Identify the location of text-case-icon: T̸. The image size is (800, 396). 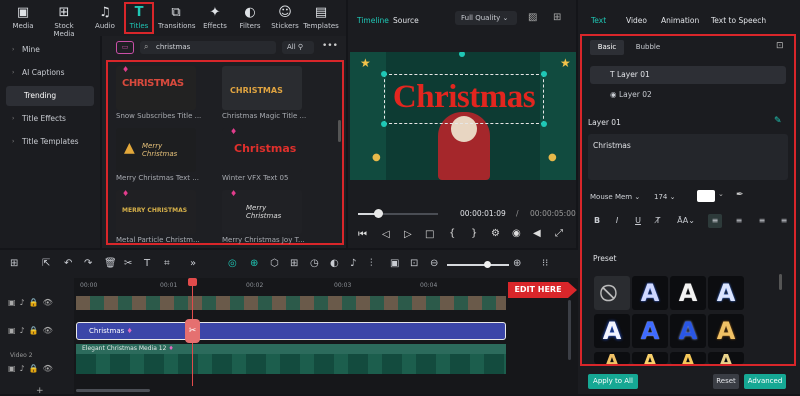
(658, 221).